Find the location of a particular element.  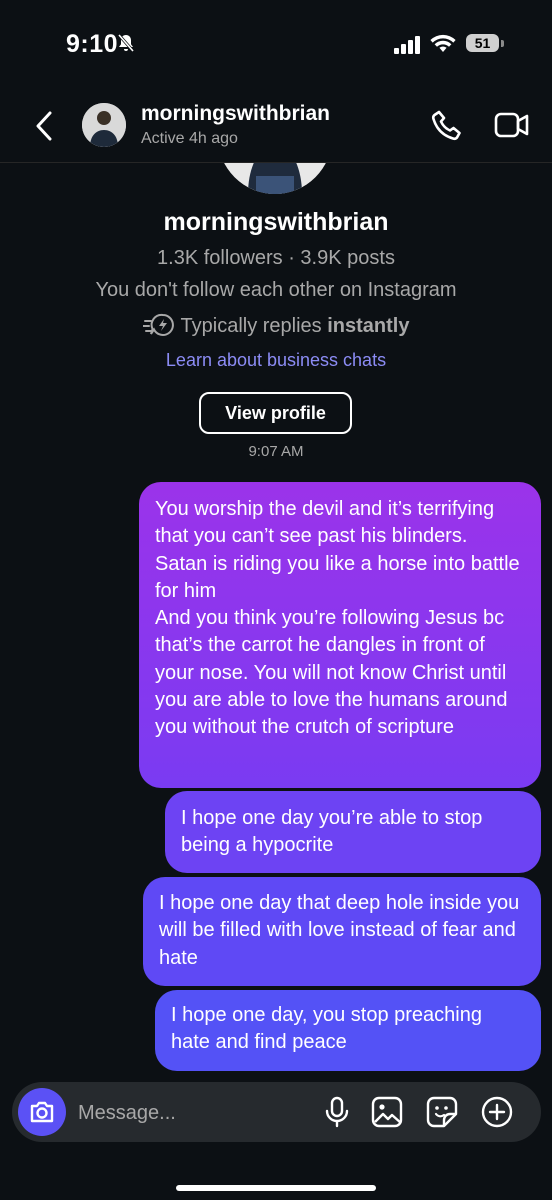

wifi-icon is located at coordinates (443, 46).